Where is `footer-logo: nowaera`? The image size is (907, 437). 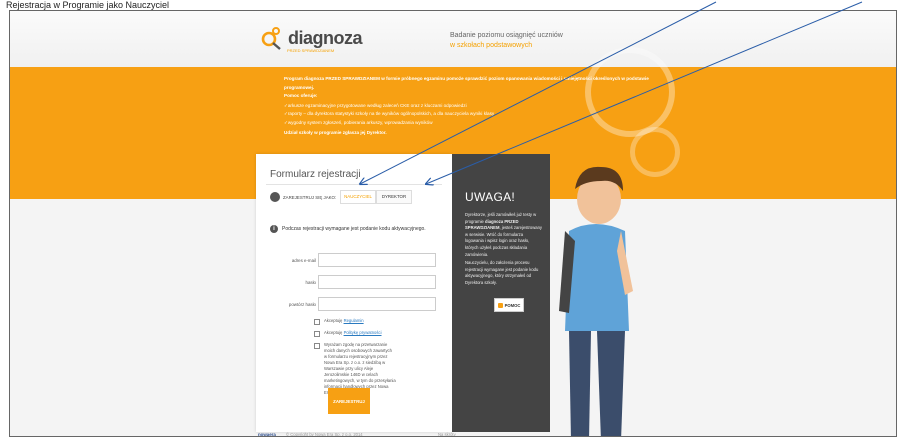 footer-logo: nowaera is located at coordinates (267, 434).